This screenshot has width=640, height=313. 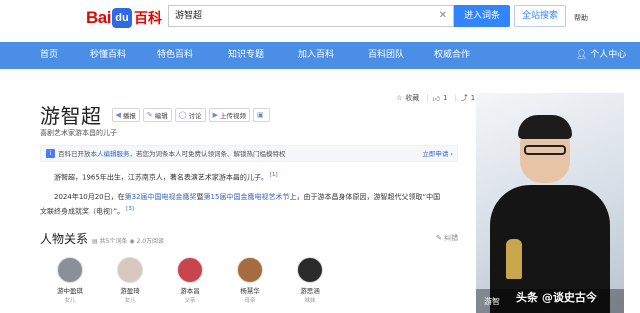 I want to click on person-name: 杨慧华, so click(x=250, y=291).